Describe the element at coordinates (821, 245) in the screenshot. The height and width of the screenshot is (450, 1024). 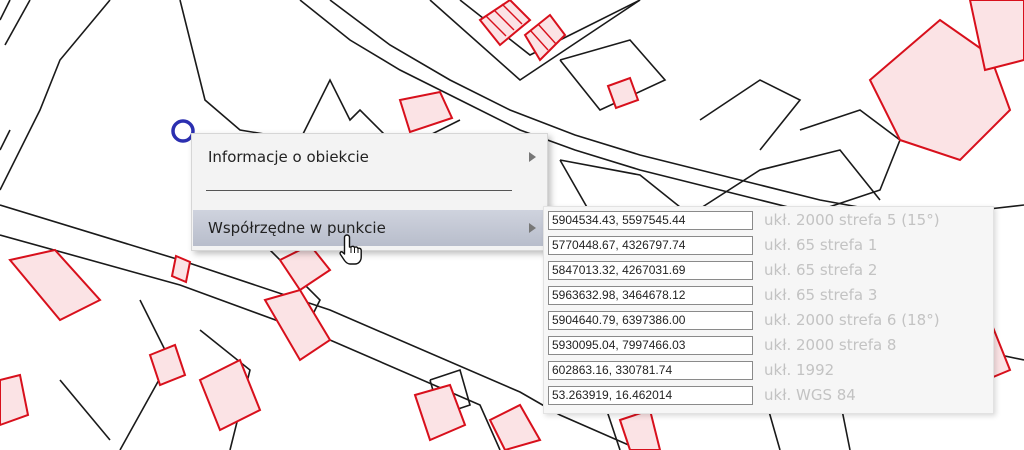
I see `coordinate-system-label: ukł. 65 strefa 1` at that location.